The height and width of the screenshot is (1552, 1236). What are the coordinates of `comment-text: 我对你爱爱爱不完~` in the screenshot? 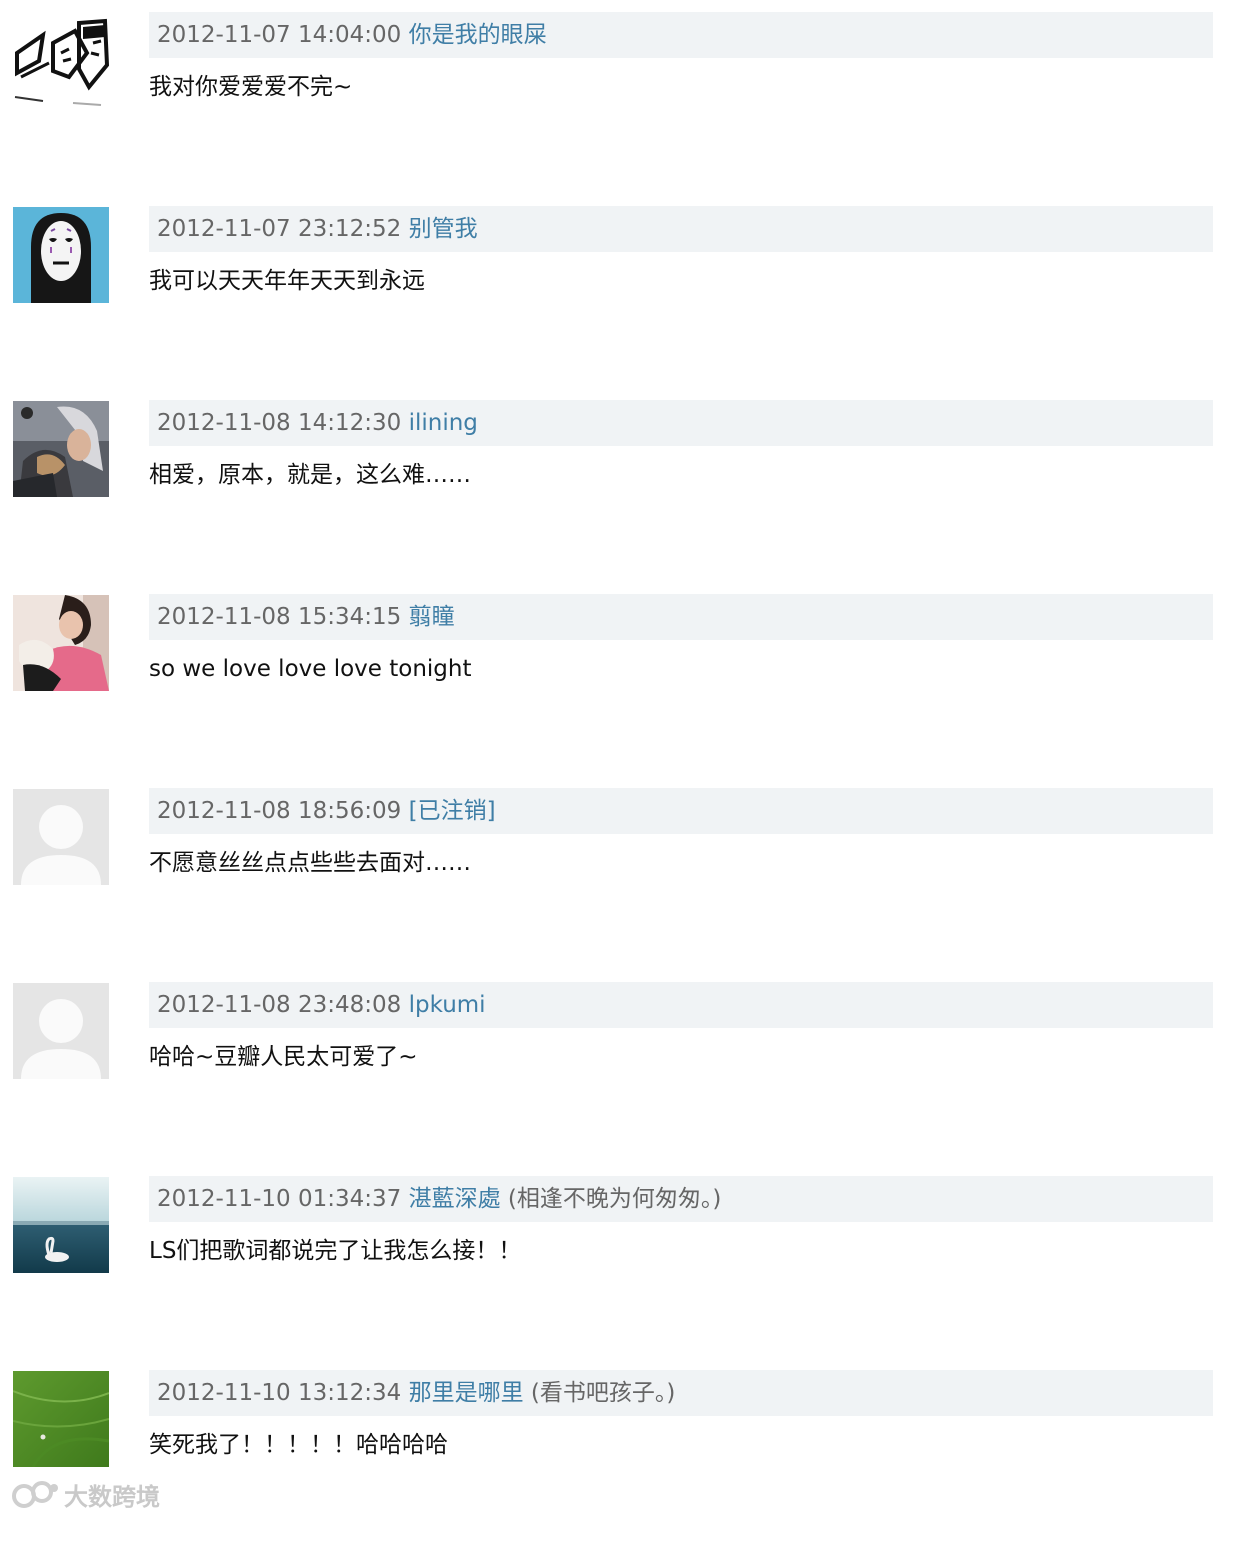 It's located at (251, 87).